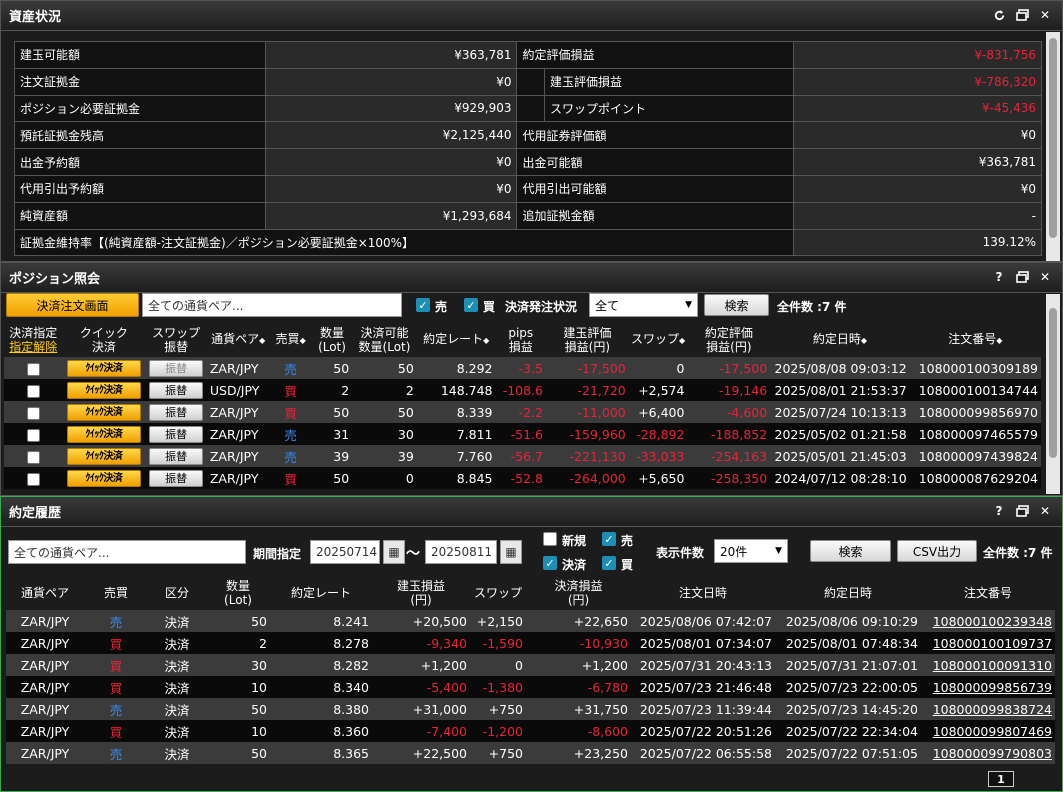 The height and width of the screenshot is (792, 1063). What do you see at coordinates (471, 305) in the screenshot?
I see `buy-checkbox: ✓` at bounding box center [471, 305].